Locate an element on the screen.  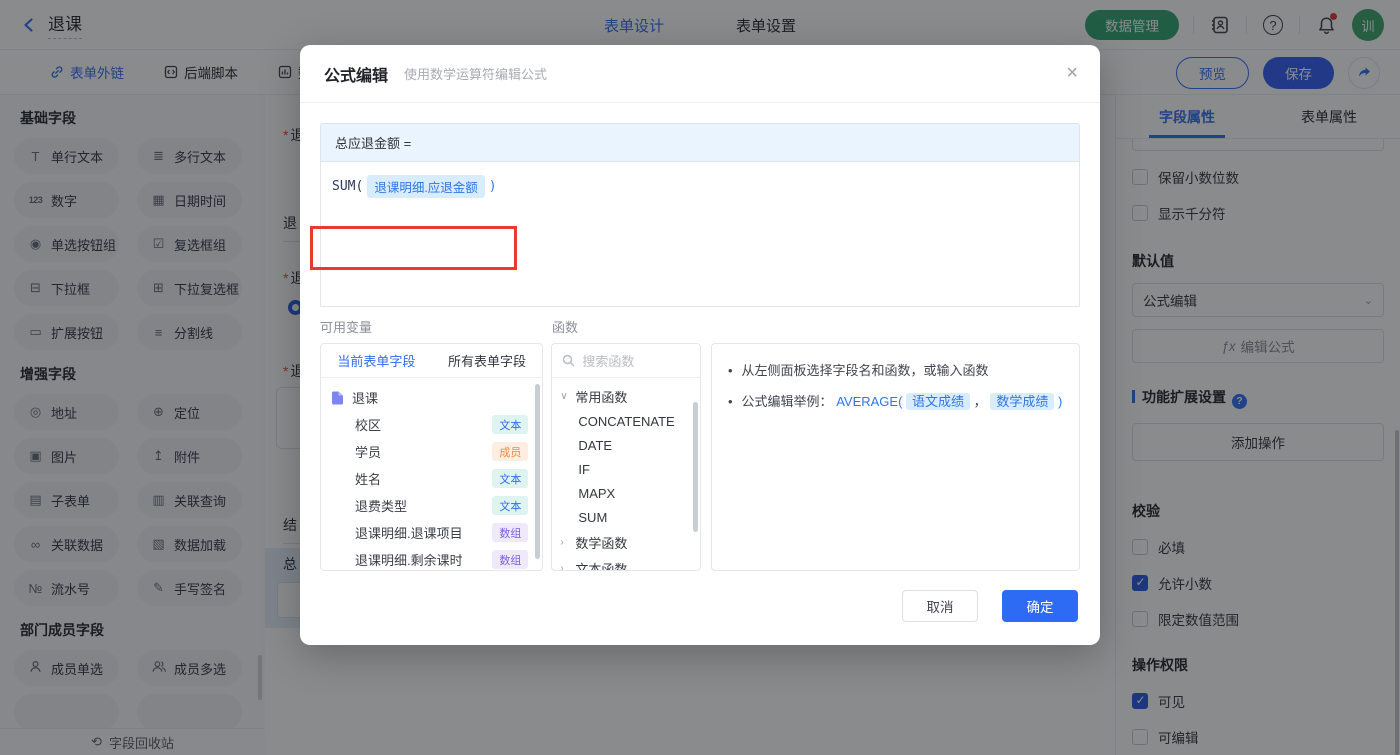
group-math-functions: › 数学函数 is located at coordinates (626, 542).